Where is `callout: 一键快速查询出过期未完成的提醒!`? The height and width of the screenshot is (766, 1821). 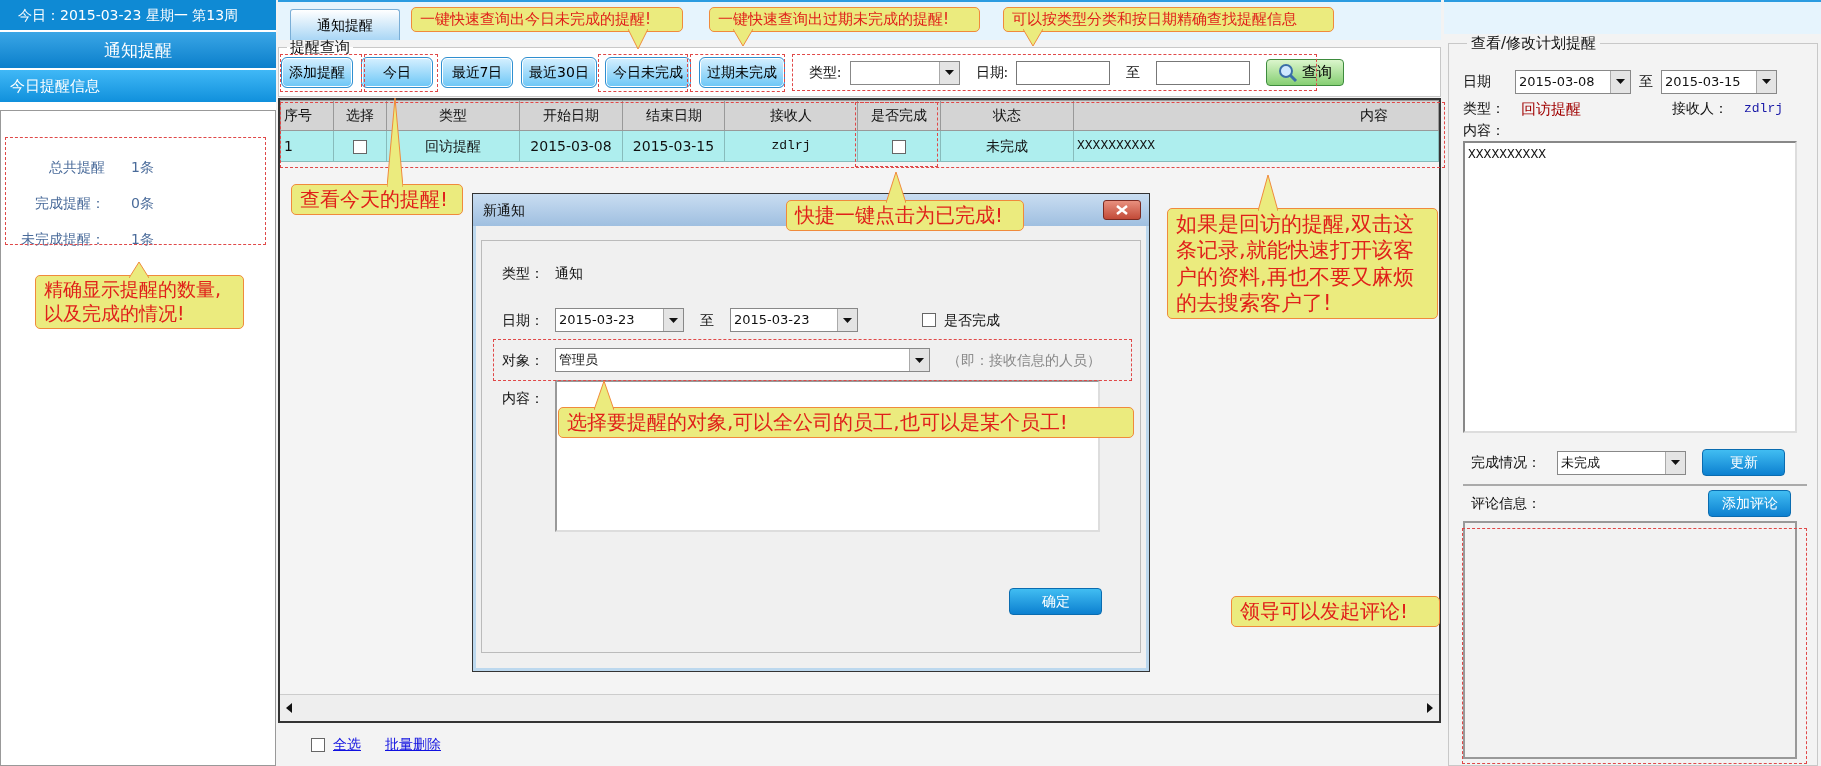
callout: 一键快速查询出过期未完成的提醒! is located at coordinates (844, 26).